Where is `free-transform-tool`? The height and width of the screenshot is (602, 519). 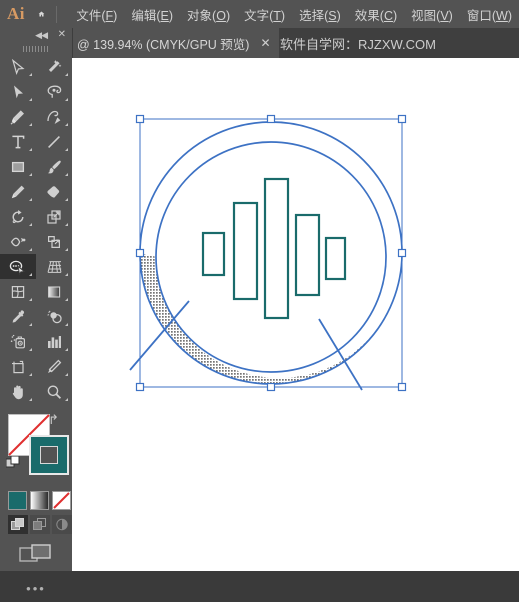
free-transform-tool is located at coordinates (54, 241).